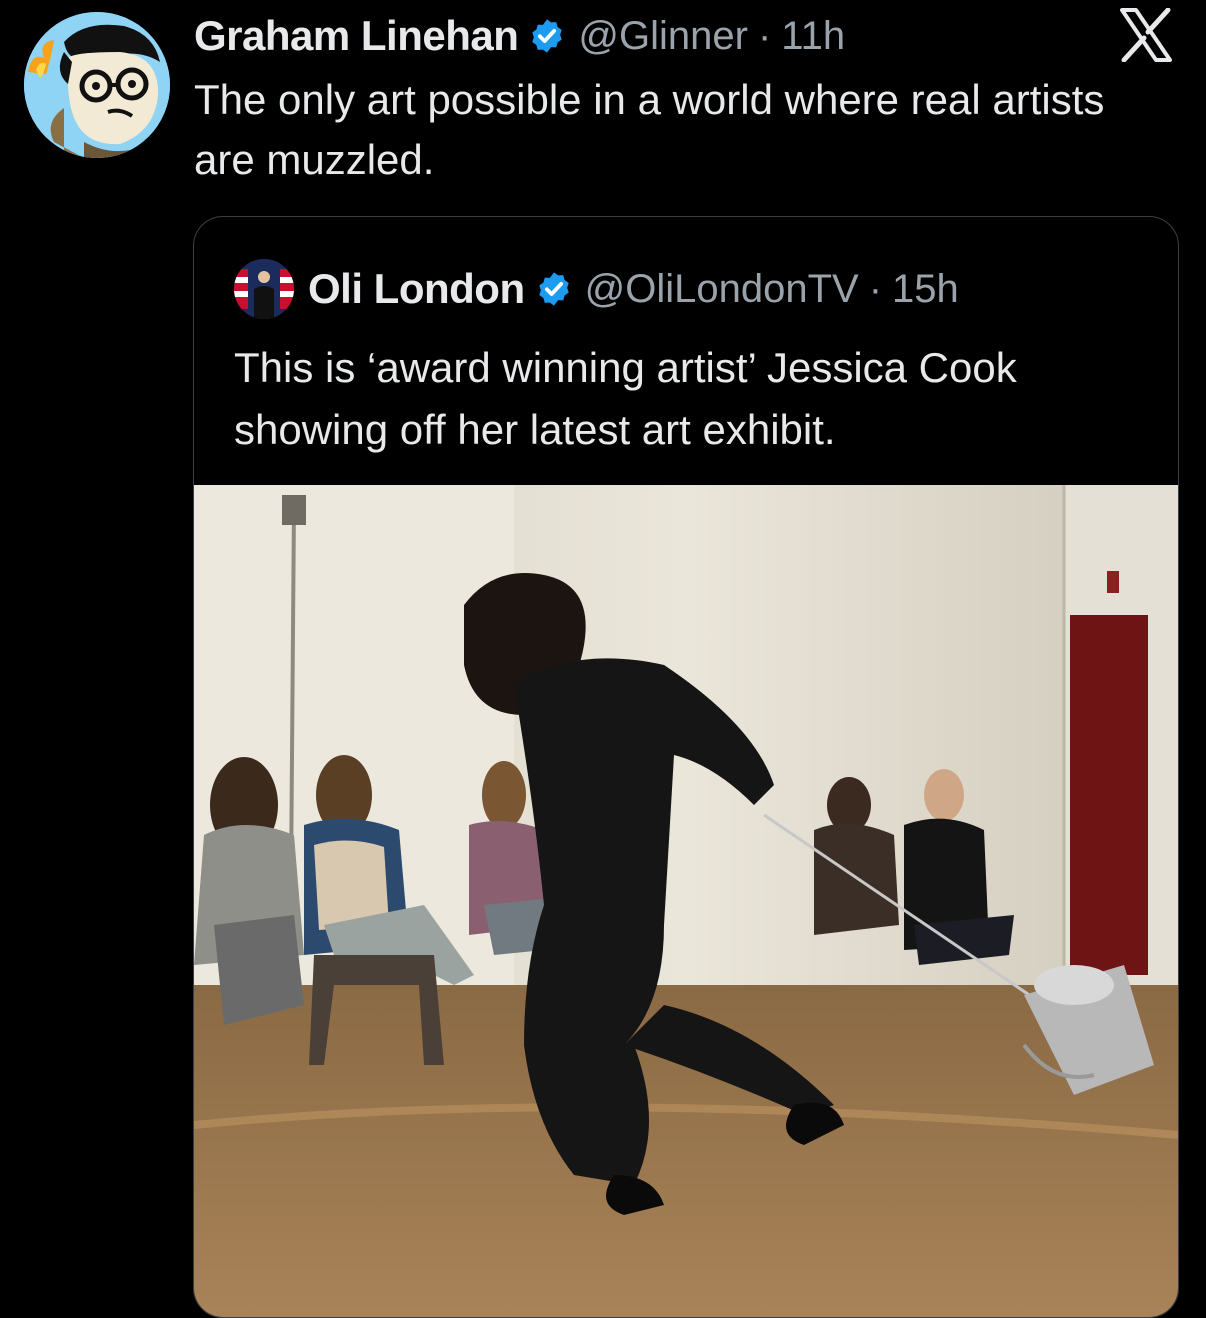  What do you see at coordinates (1146, 35) in the screenshot?
I see `x-logo-icon` at bounding box center [1146, 35].